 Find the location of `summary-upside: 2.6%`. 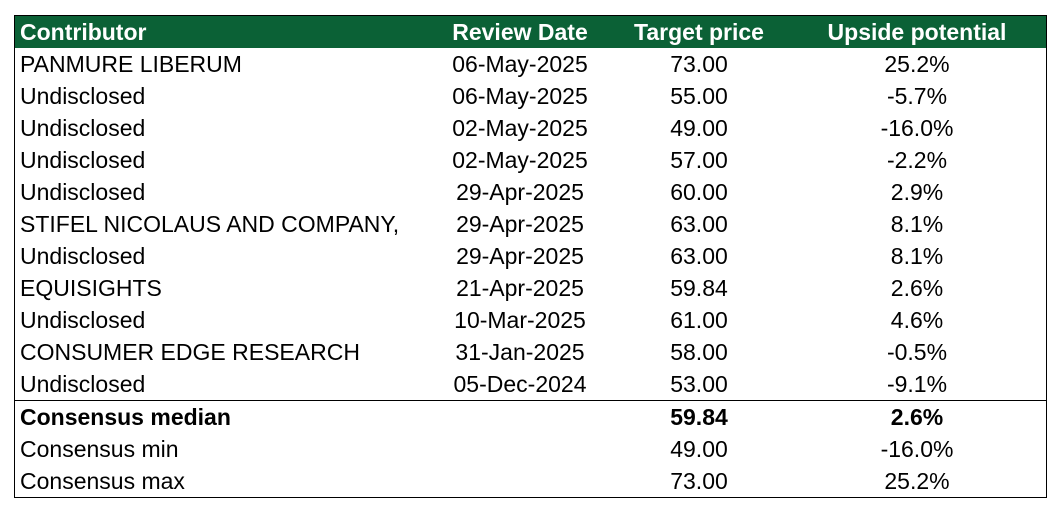

summary-upside: 2.6% is located at coordinates (917, 416).